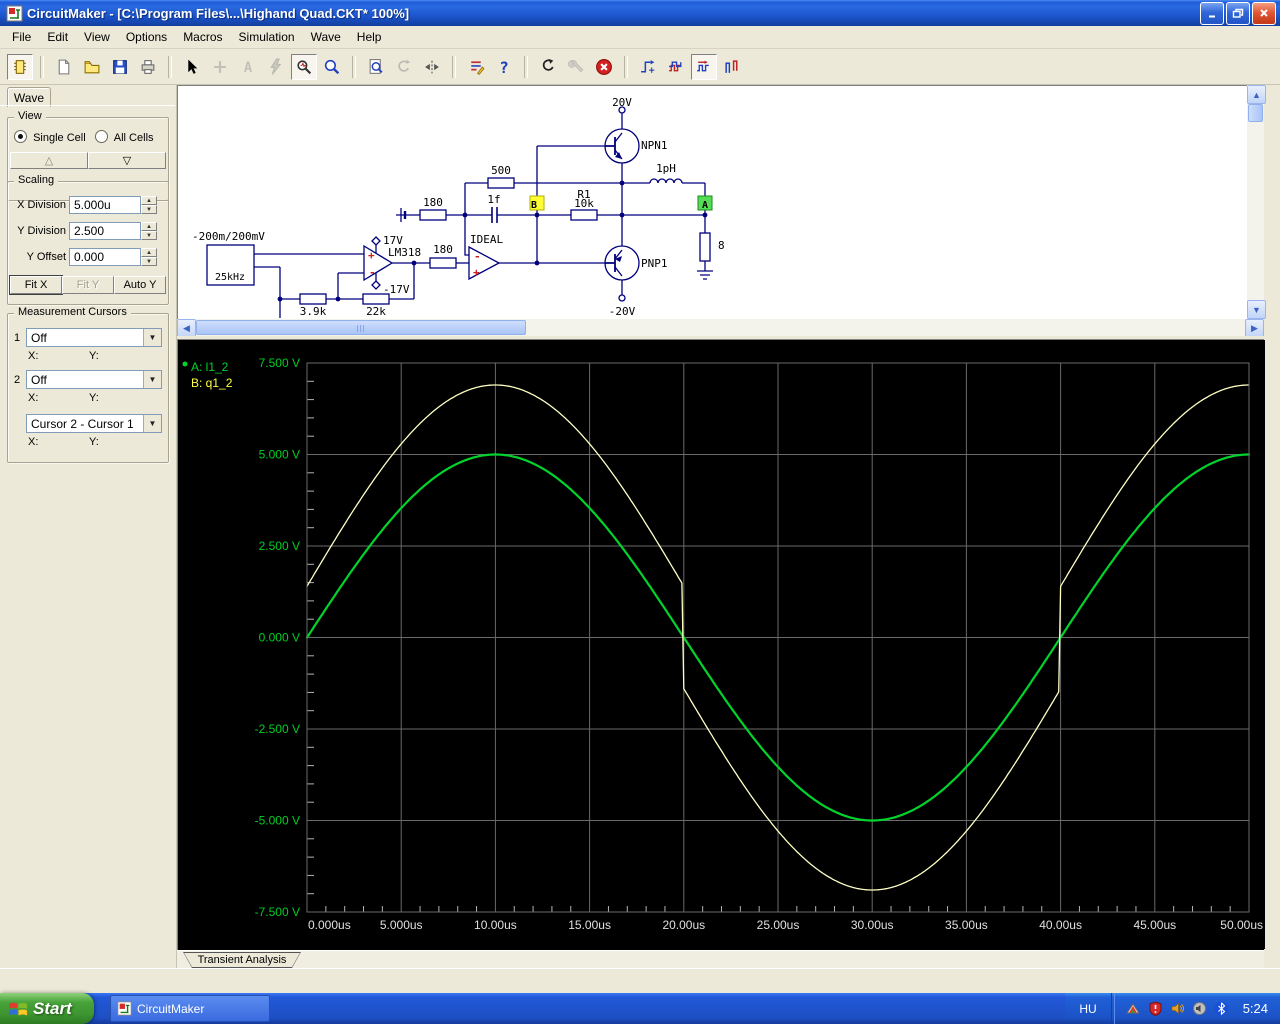 This screenshot has height=1024, width=1280. What do you see at coordinates (1238, 13) in the screenshot?
I see `restore-button` at bounding box center [1238, 13].